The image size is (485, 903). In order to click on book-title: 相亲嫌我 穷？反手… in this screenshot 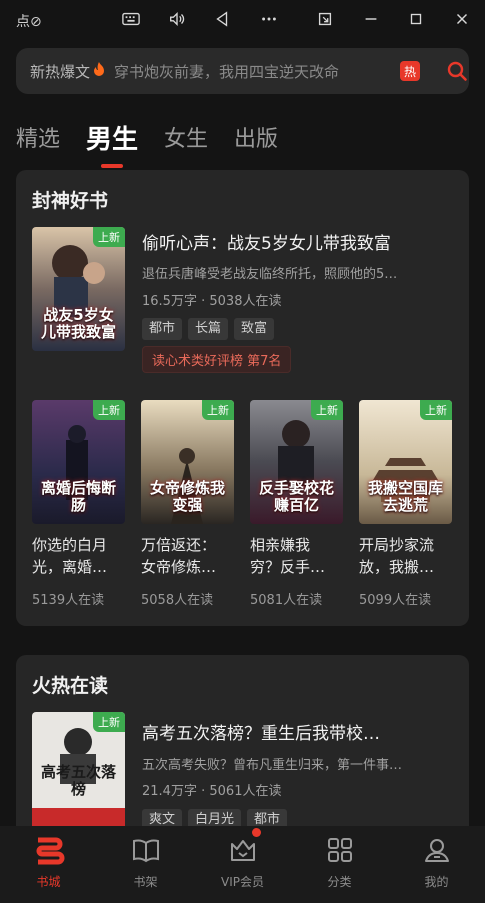, I will do `click(300, 556)`.